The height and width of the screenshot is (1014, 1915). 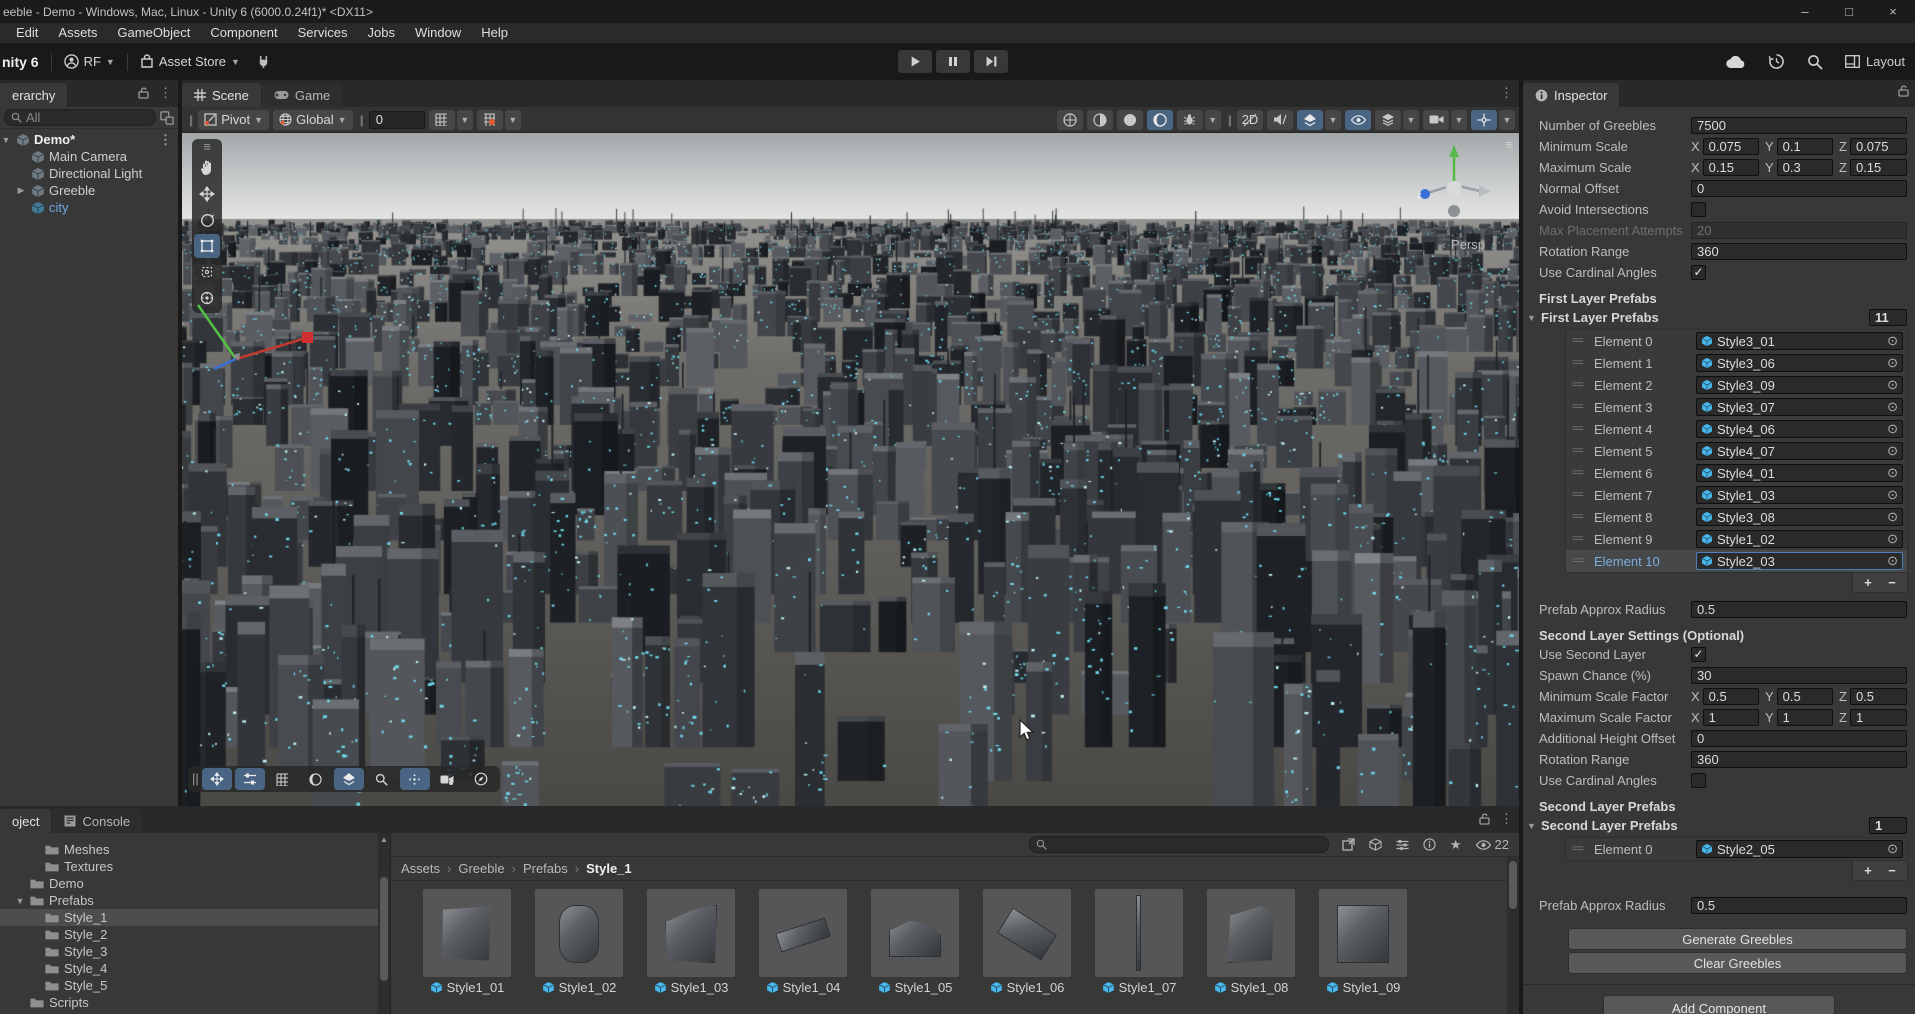 I want to click on lighting-button, so click(x=316, y=779).